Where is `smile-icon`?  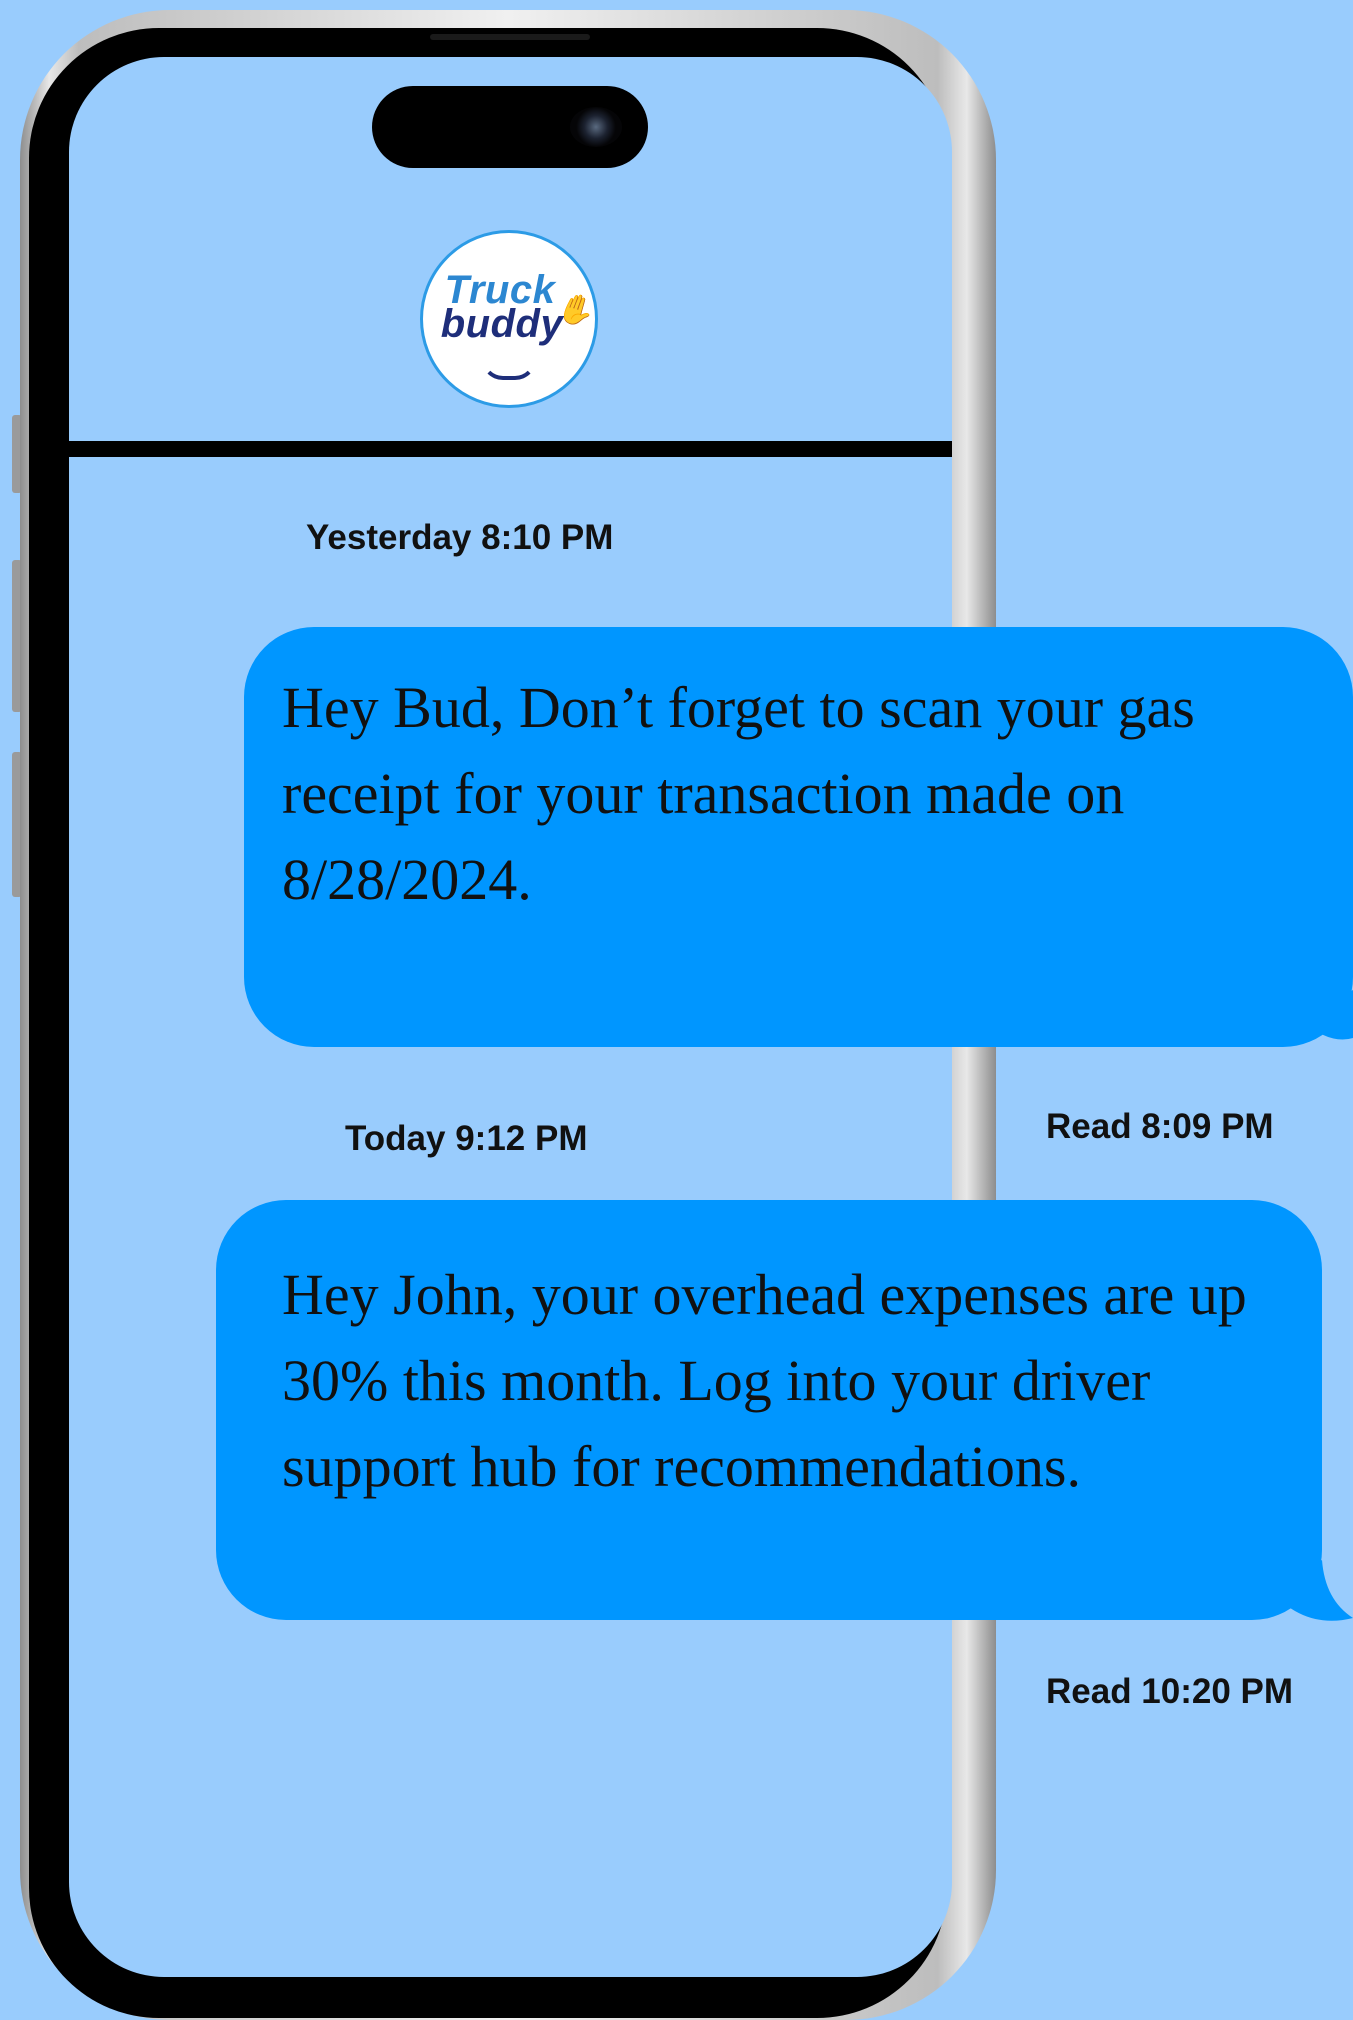 smile-icon is located at coordinates (509, 369).